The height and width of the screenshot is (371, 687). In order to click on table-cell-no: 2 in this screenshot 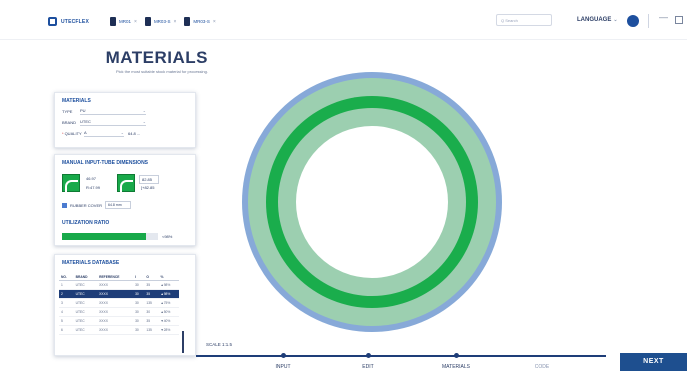, I will do `click(66, 294)`.